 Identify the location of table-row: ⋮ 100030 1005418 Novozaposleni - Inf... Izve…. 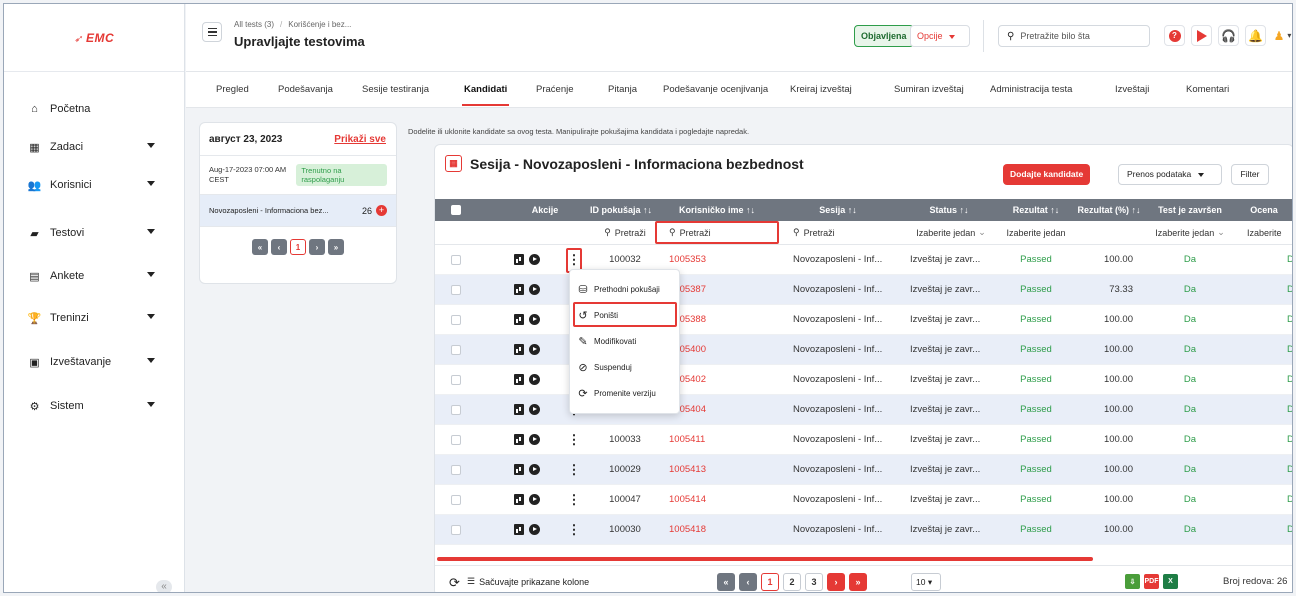
(863, 530).